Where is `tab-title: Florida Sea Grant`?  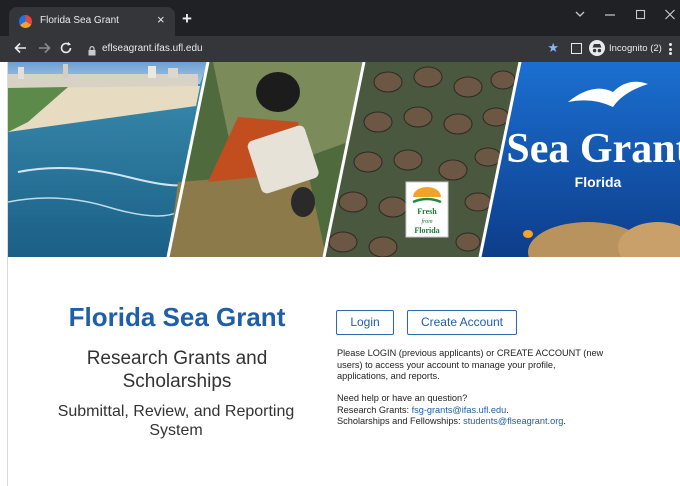
tab-title: Florida Sea Grant is located at coordinates (79, 20).